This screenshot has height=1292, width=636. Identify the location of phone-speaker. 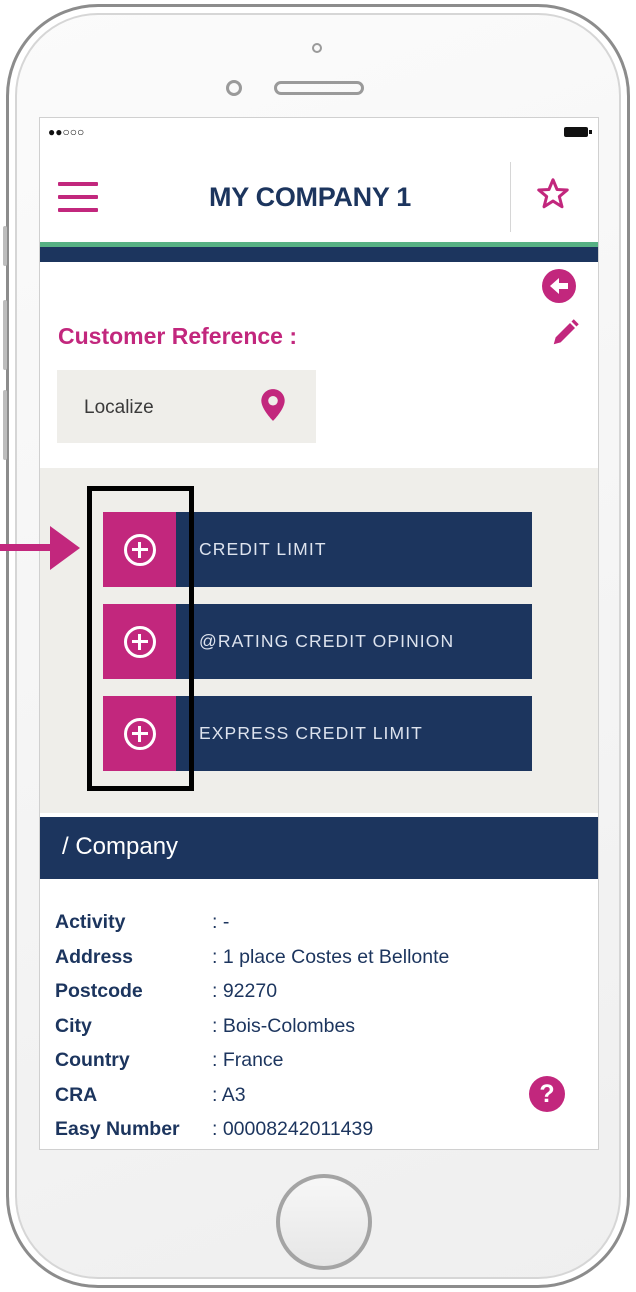
(319, 88).